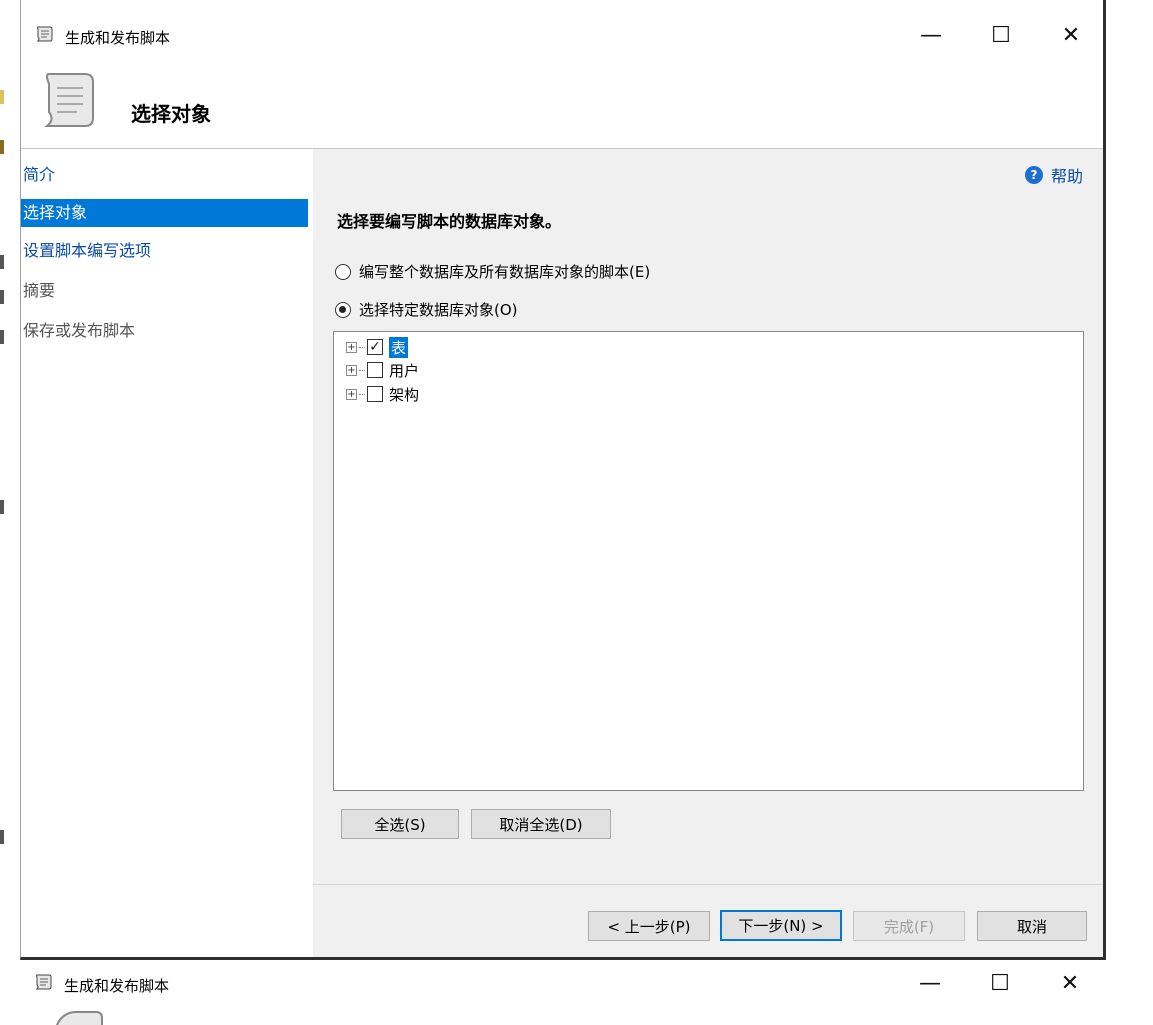 The height and width of the screenshot is (1025, 1153). I want to click on title-bar: 生成和发布脚本 — ☐ ✕, so click(562, 30).